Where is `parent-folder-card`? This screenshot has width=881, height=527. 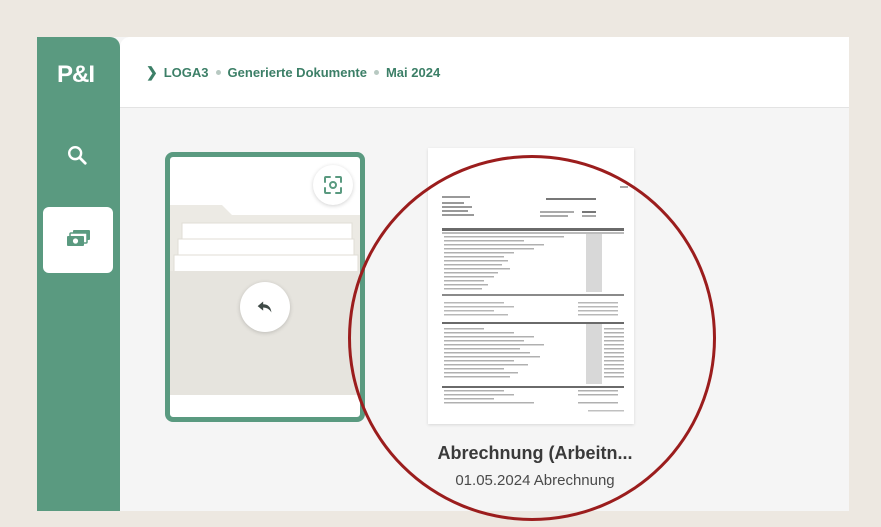 parent-folder-card is located at coordinates (265, 287).